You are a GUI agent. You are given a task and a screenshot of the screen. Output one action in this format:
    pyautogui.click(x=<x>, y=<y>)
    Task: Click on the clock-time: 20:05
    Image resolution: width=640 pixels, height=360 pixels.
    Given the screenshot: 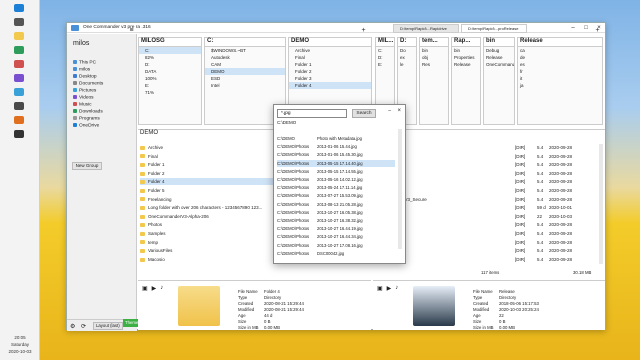 What is the action you would take?
    pyautogui.click(x=20, y=337)
    